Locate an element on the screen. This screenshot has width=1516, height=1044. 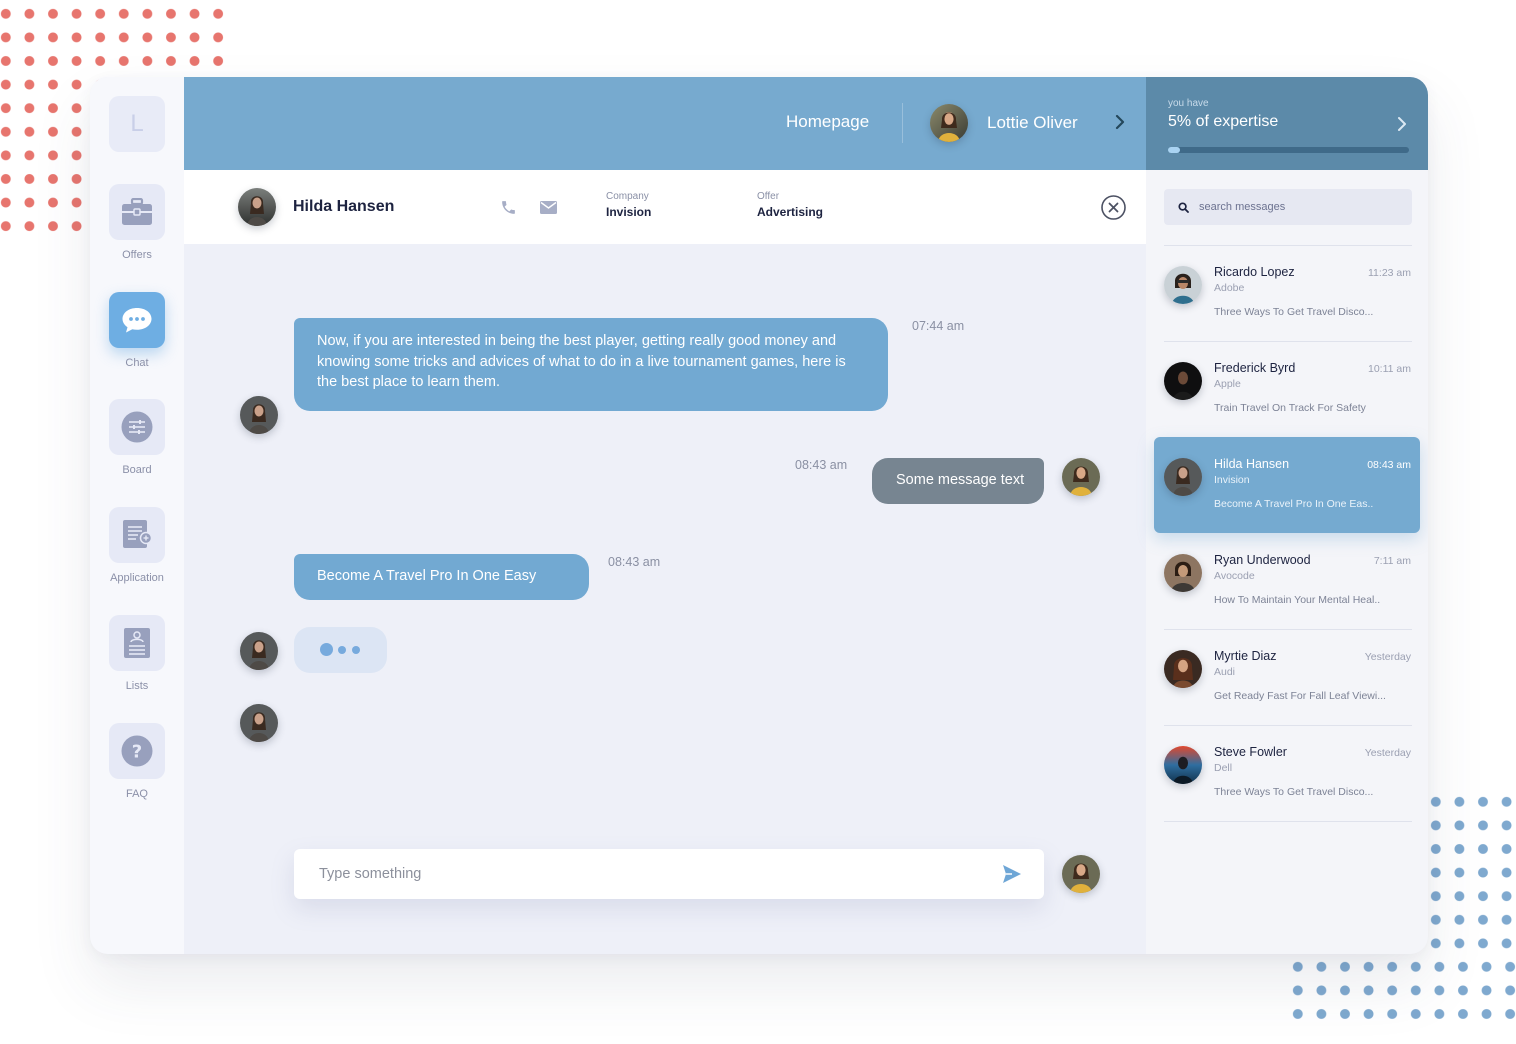
nav-offers-label: Offers is located at coordinates (137, 255).